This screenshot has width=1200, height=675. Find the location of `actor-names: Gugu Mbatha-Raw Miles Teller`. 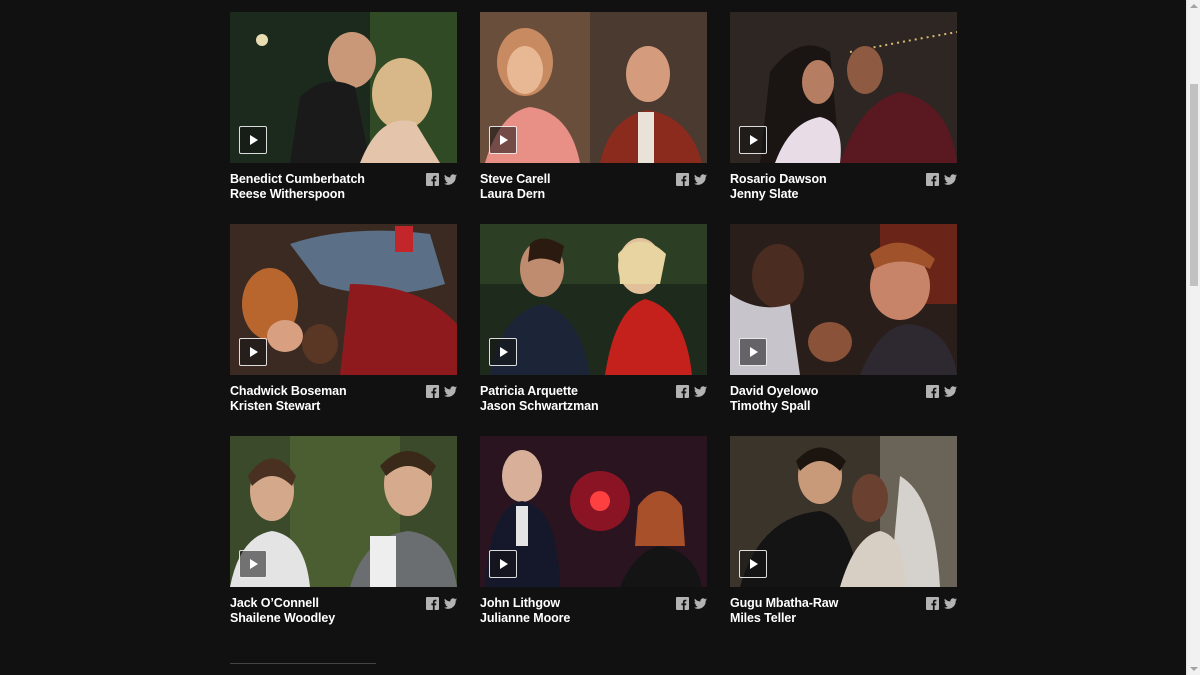

actor-names: Gugu Mbatha-Raw Miles Teller is located at coordinates (843, 611).